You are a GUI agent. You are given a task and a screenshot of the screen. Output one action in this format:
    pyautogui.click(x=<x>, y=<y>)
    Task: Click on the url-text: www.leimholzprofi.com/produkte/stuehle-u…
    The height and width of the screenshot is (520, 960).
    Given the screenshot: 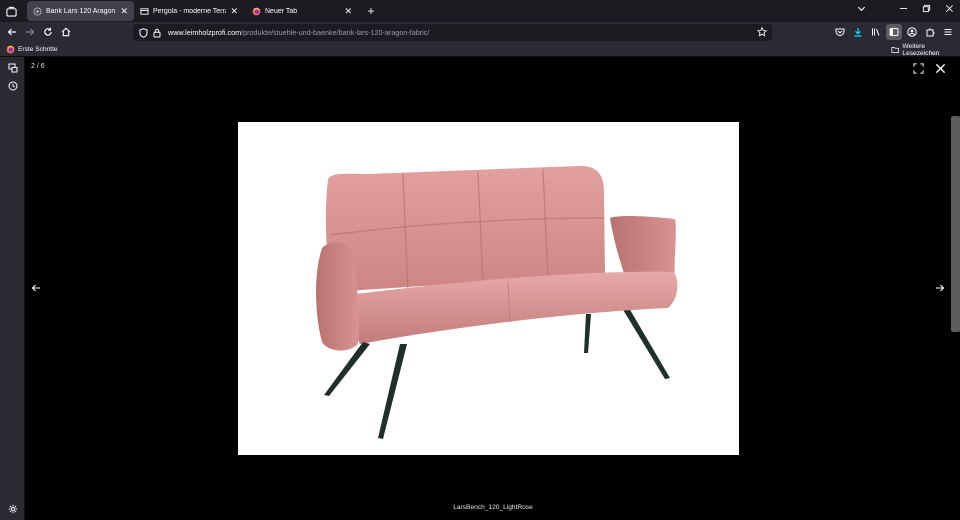 What is the action you would take?
    pyautogui.click(x=298, y=32)
    